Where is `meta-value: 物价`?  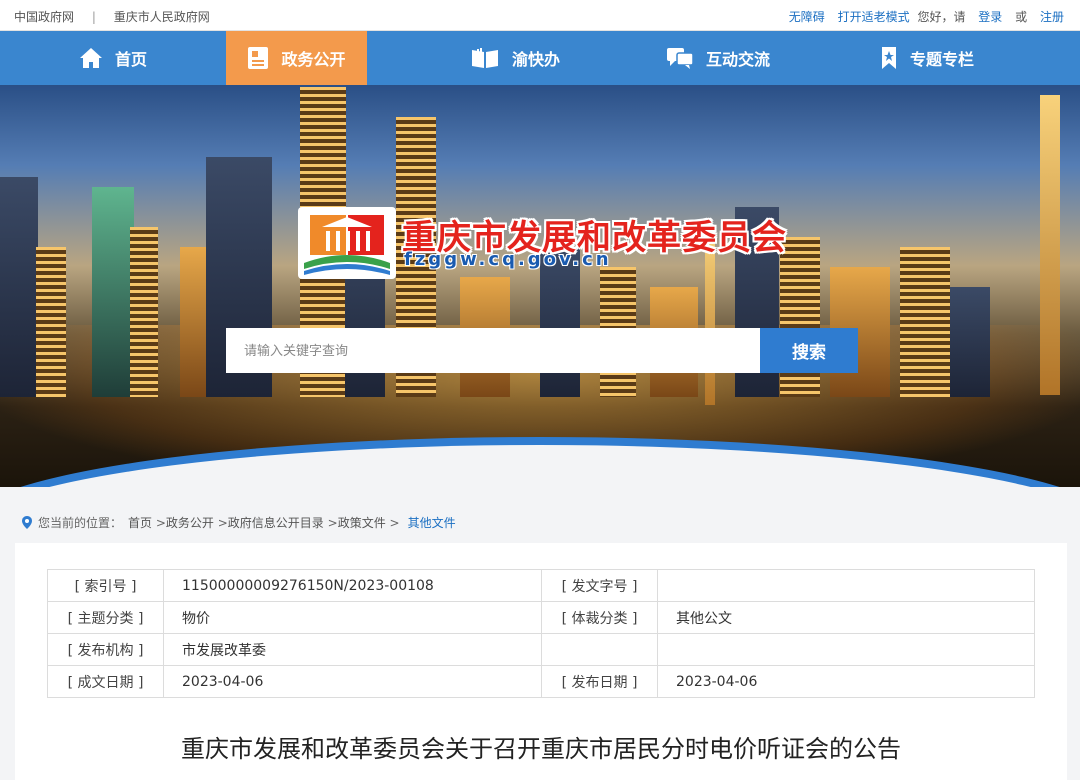 meta-value: 物价 is located at coordinates (352, 617).